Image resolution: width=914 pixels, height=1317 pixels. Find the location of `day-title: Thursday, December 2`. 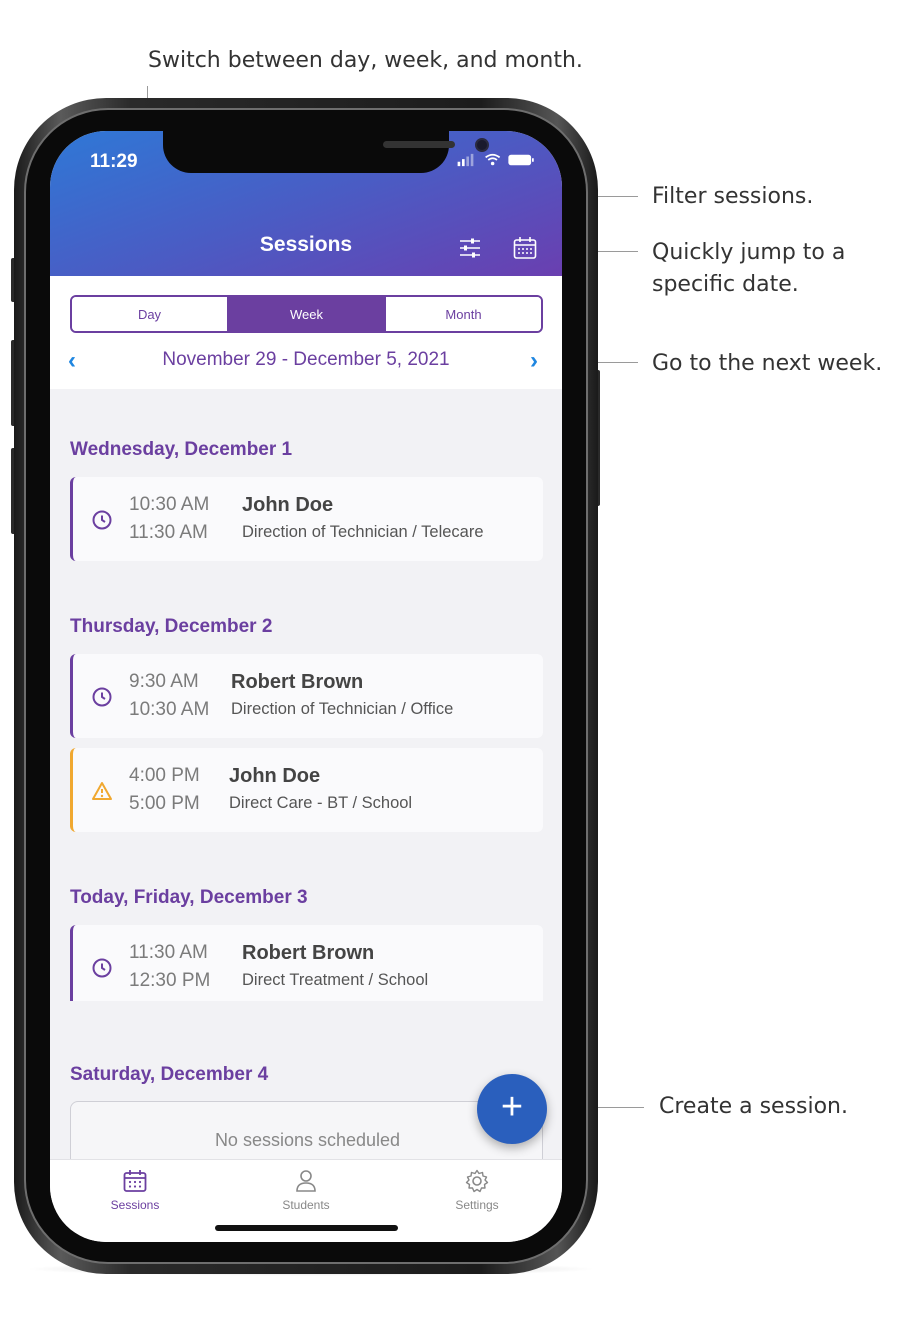

day-title: Thursday, December 2 is located at coordinates (171, 626).